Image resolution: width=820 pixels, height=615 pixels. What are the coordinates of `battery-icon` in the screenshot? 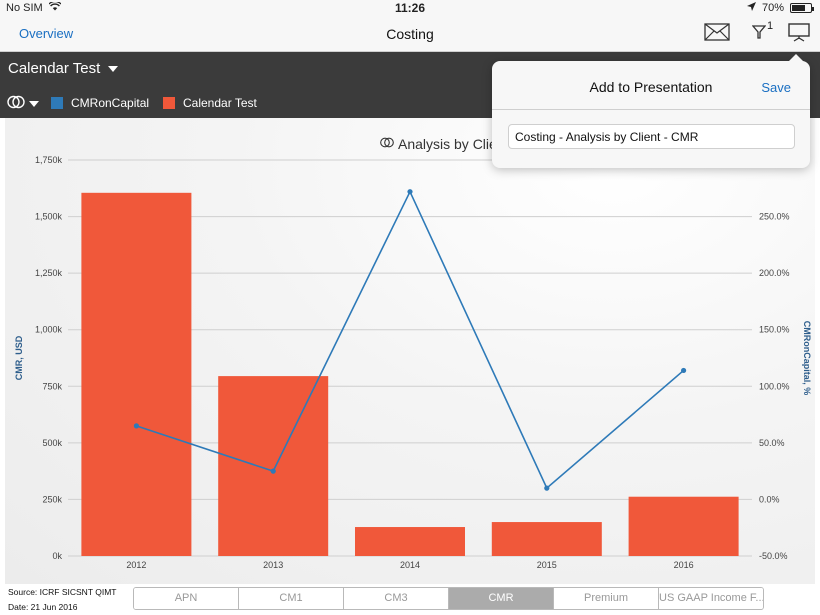 It's located at (802, 8).